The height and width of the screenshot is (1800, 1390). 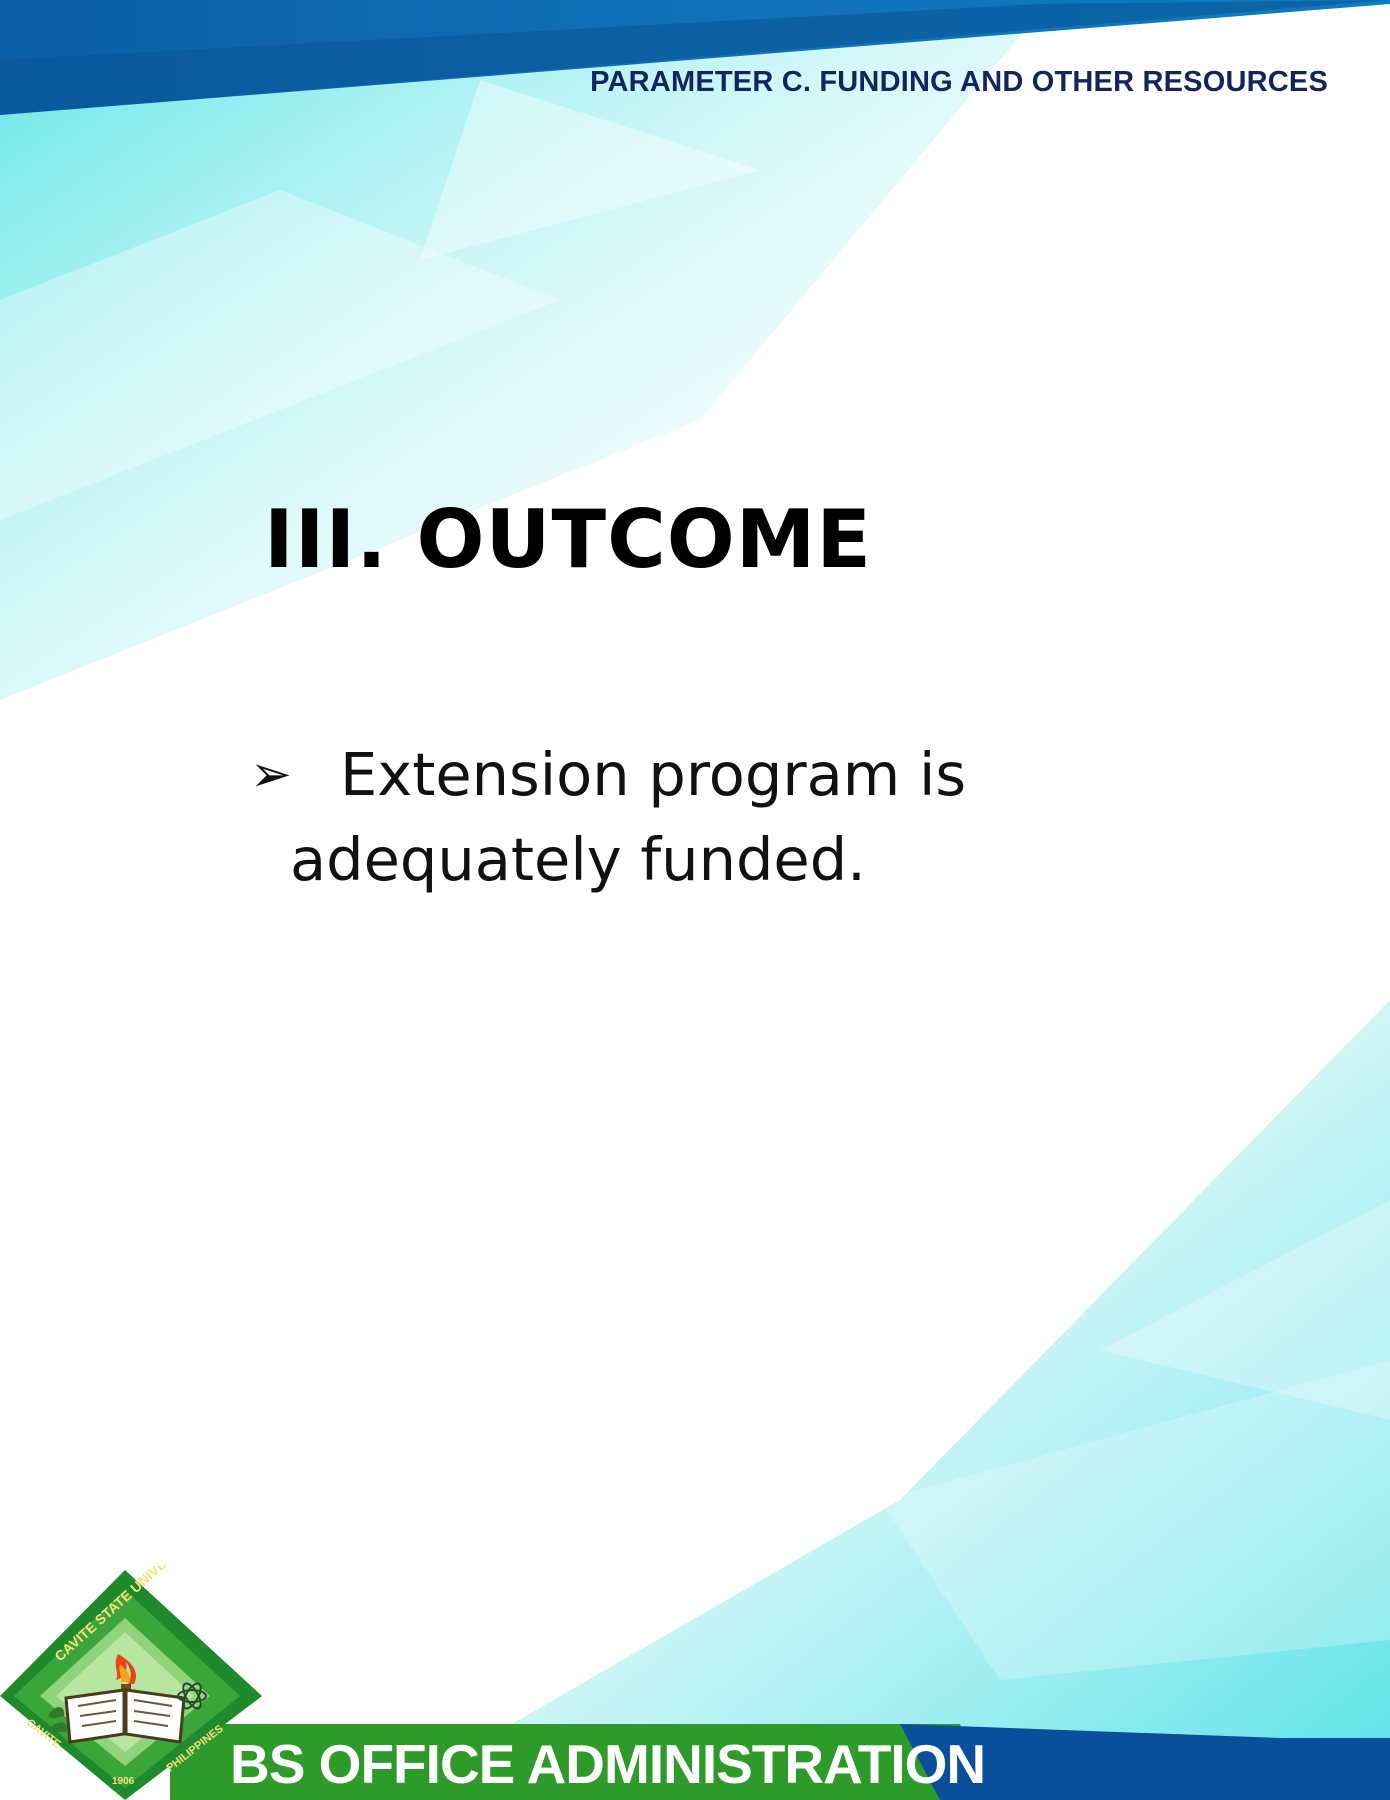 What do you see at coordinates (608, 1764) in the screenshot?
I see `program-name-banner: BS OFFICE ADMINISTRATION` at bounding box center [608, 1764].